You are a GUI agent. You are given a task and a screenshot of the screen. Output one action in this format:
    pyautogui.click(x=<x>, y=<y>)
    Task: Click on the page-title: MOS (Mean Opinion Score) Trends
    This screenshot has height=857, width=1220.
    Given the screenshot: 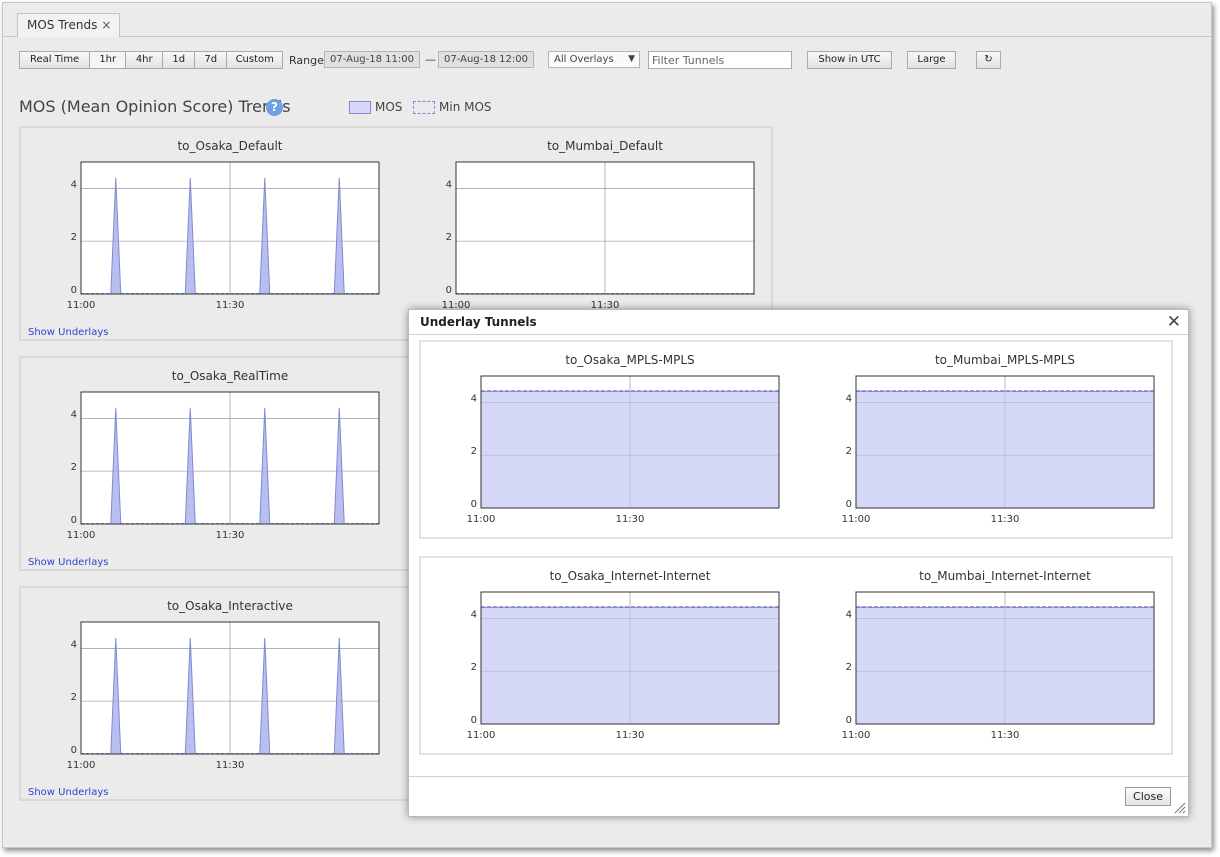 What is the action you would take?
    pyautogui.click(x=155, y=106)
    